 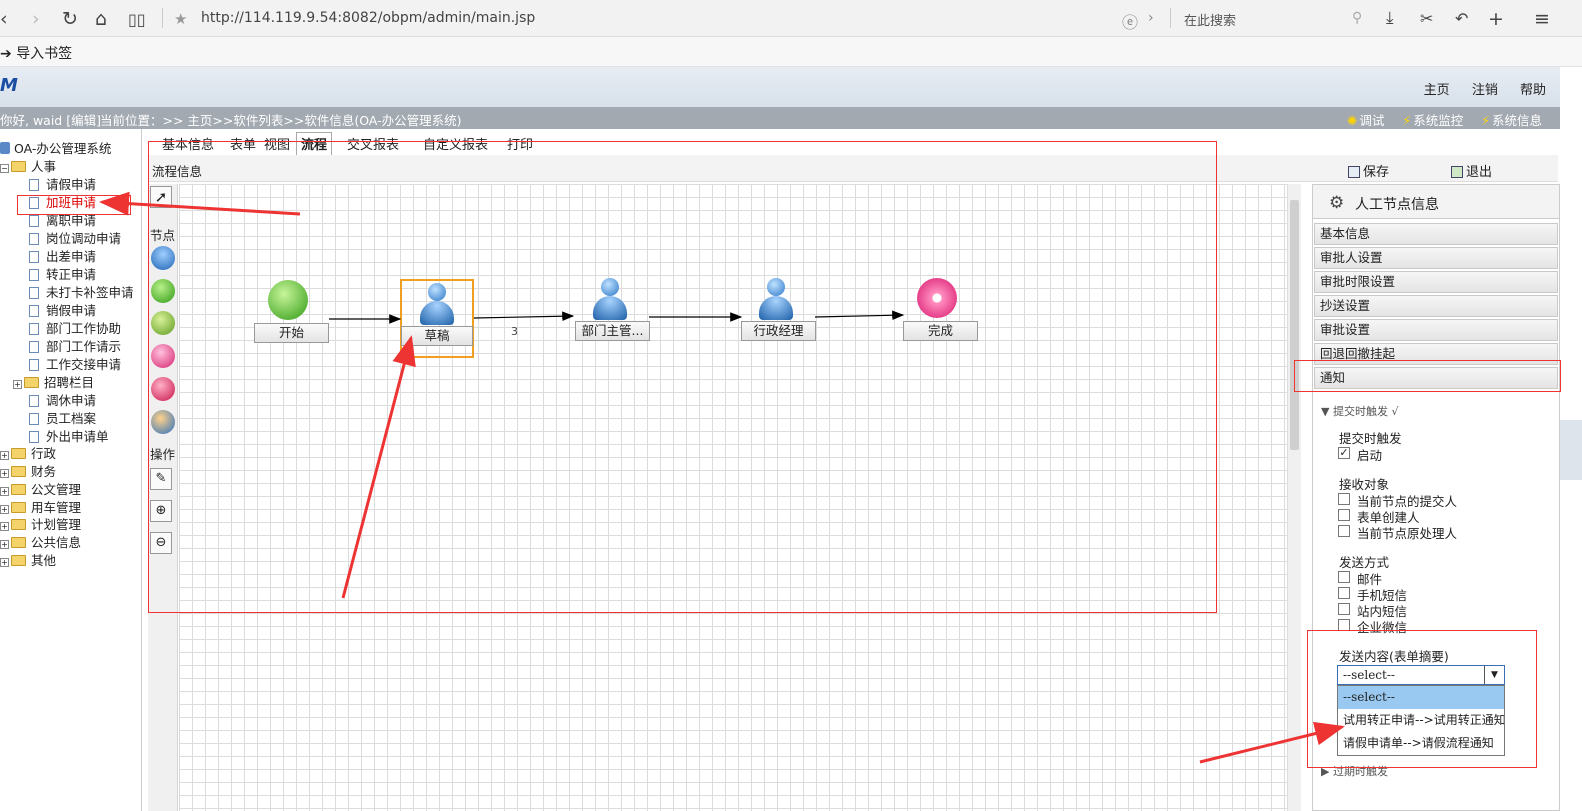 What do you see at coordinates (1436, 282) in the screenshot?
I see `section-time-limit: 审批时限设置` at bounding box center [1436, 282].